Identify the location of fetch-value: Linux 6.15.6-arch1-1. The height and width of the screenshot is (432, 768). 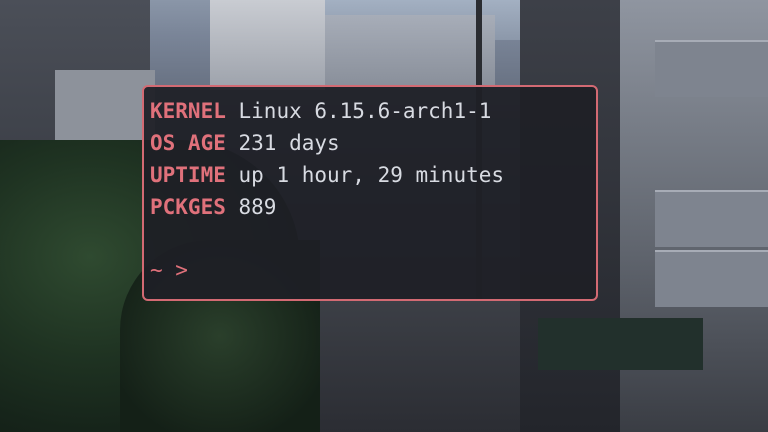
(365, 111).